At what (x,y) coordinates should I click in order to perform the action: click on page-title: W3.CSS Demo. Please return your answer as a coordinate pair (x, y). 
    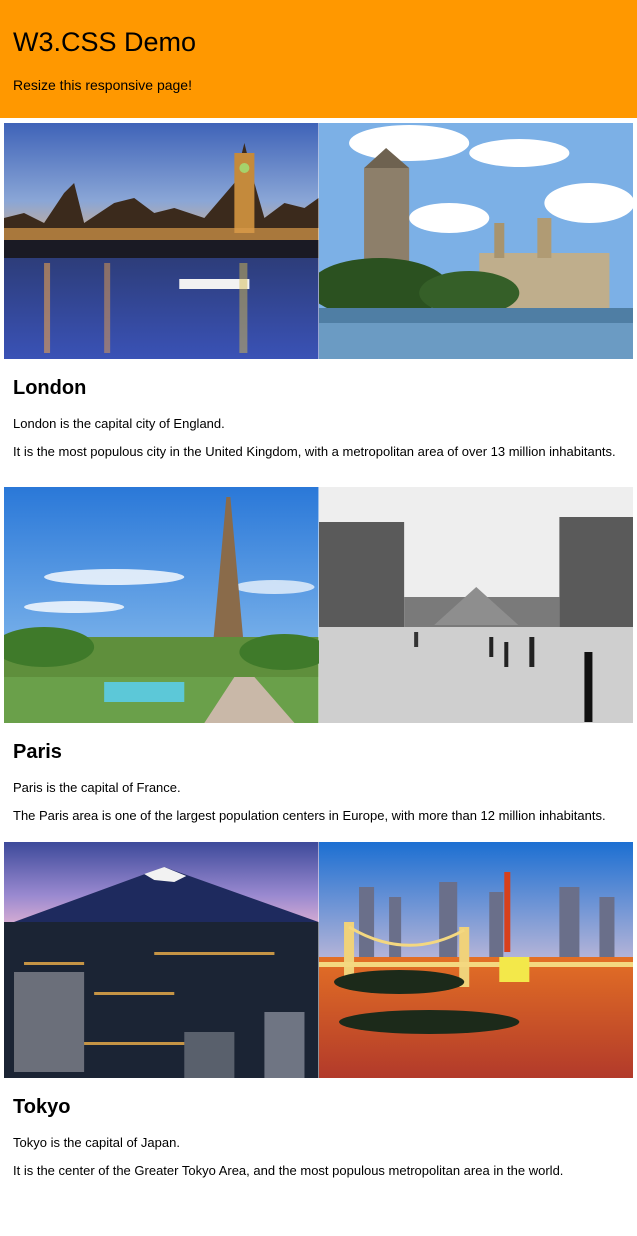
    Looking at the image, I should click on (105, 42).